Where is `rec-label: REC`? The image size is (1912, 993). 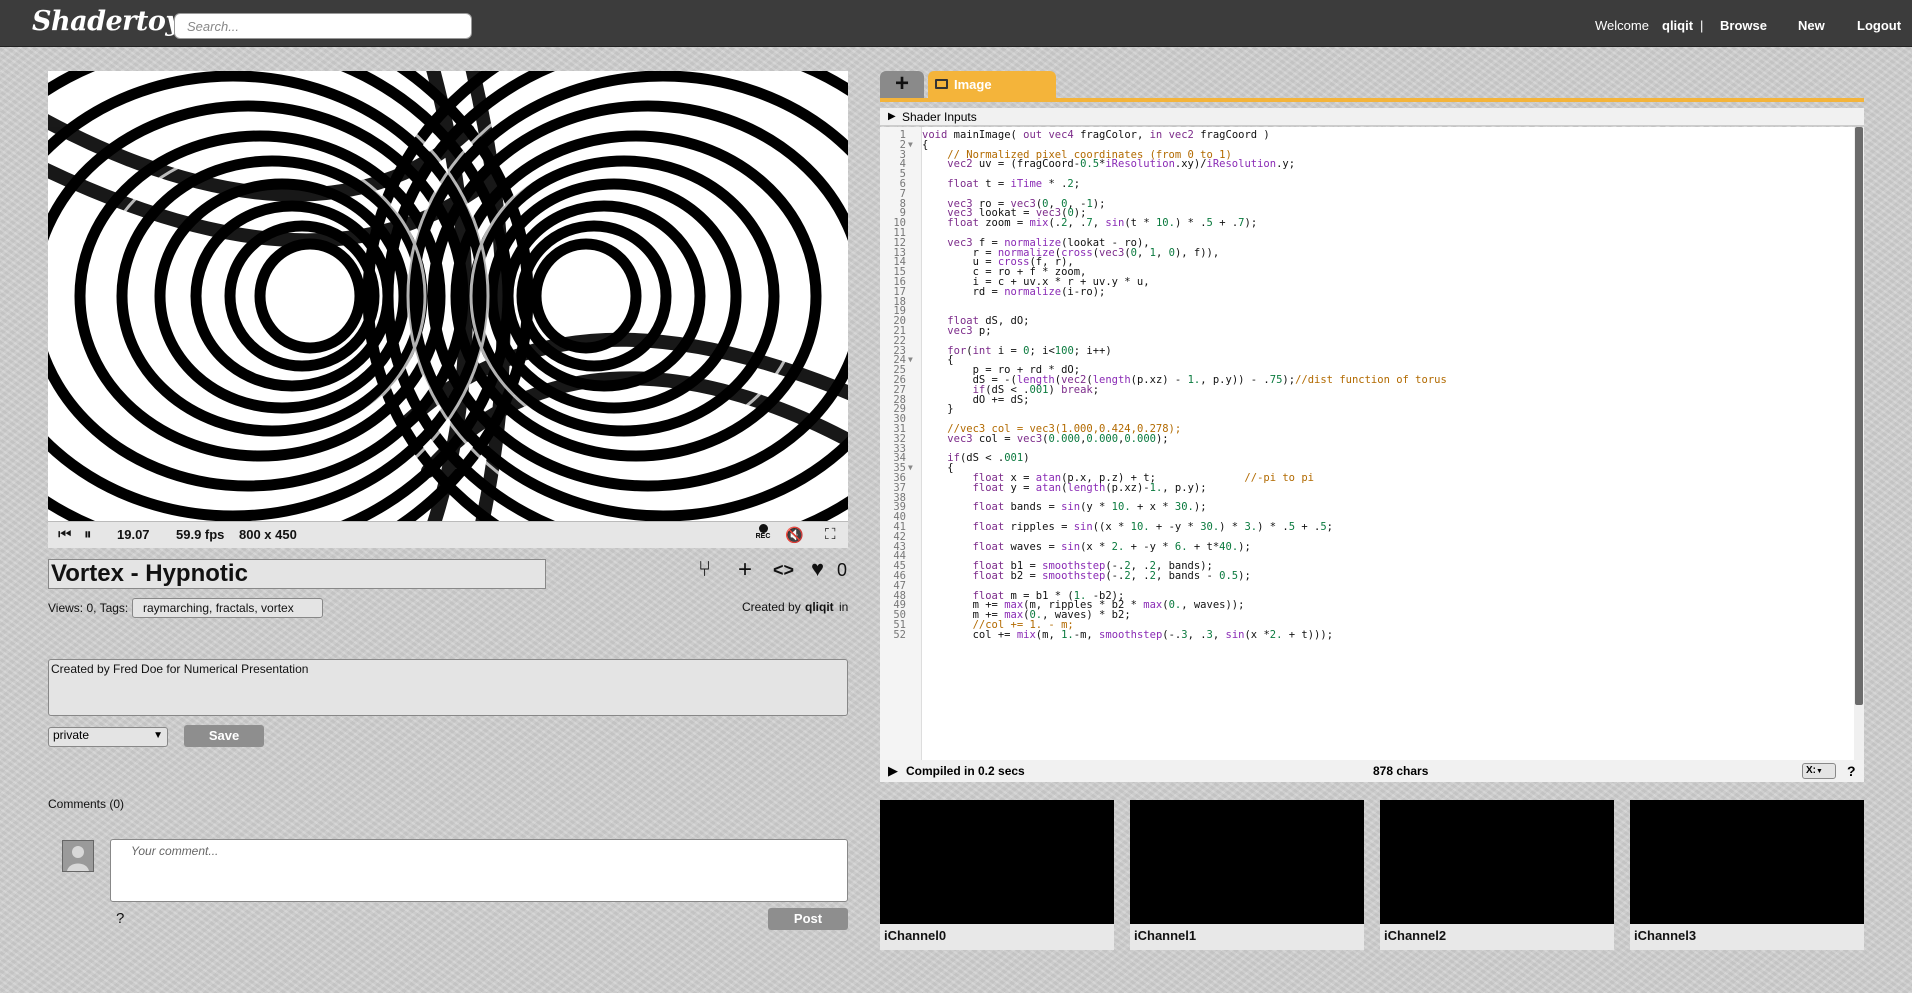 rec-label: REC is located at coordinates (763, 536).